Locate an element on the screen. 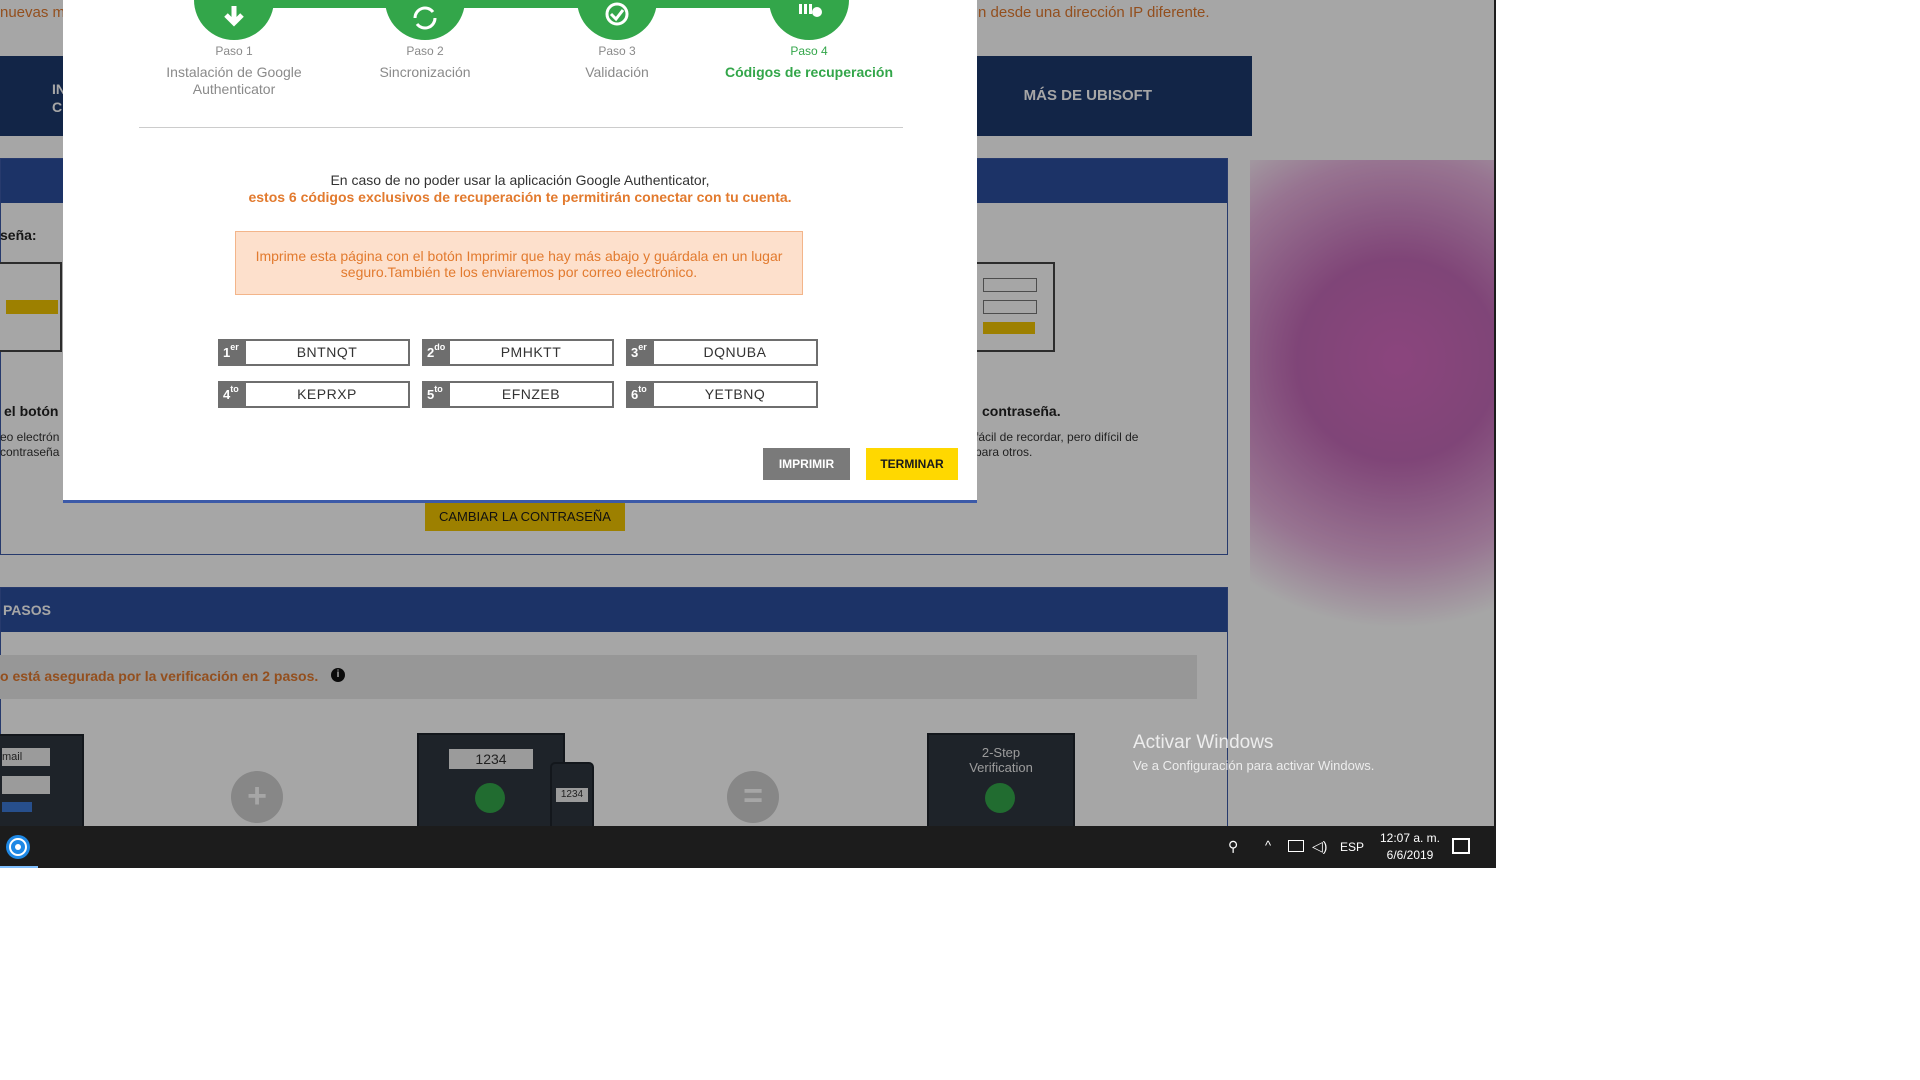 This screenshot has width=1920, height=1080. sync-icon is located at coordinates (425, 20).